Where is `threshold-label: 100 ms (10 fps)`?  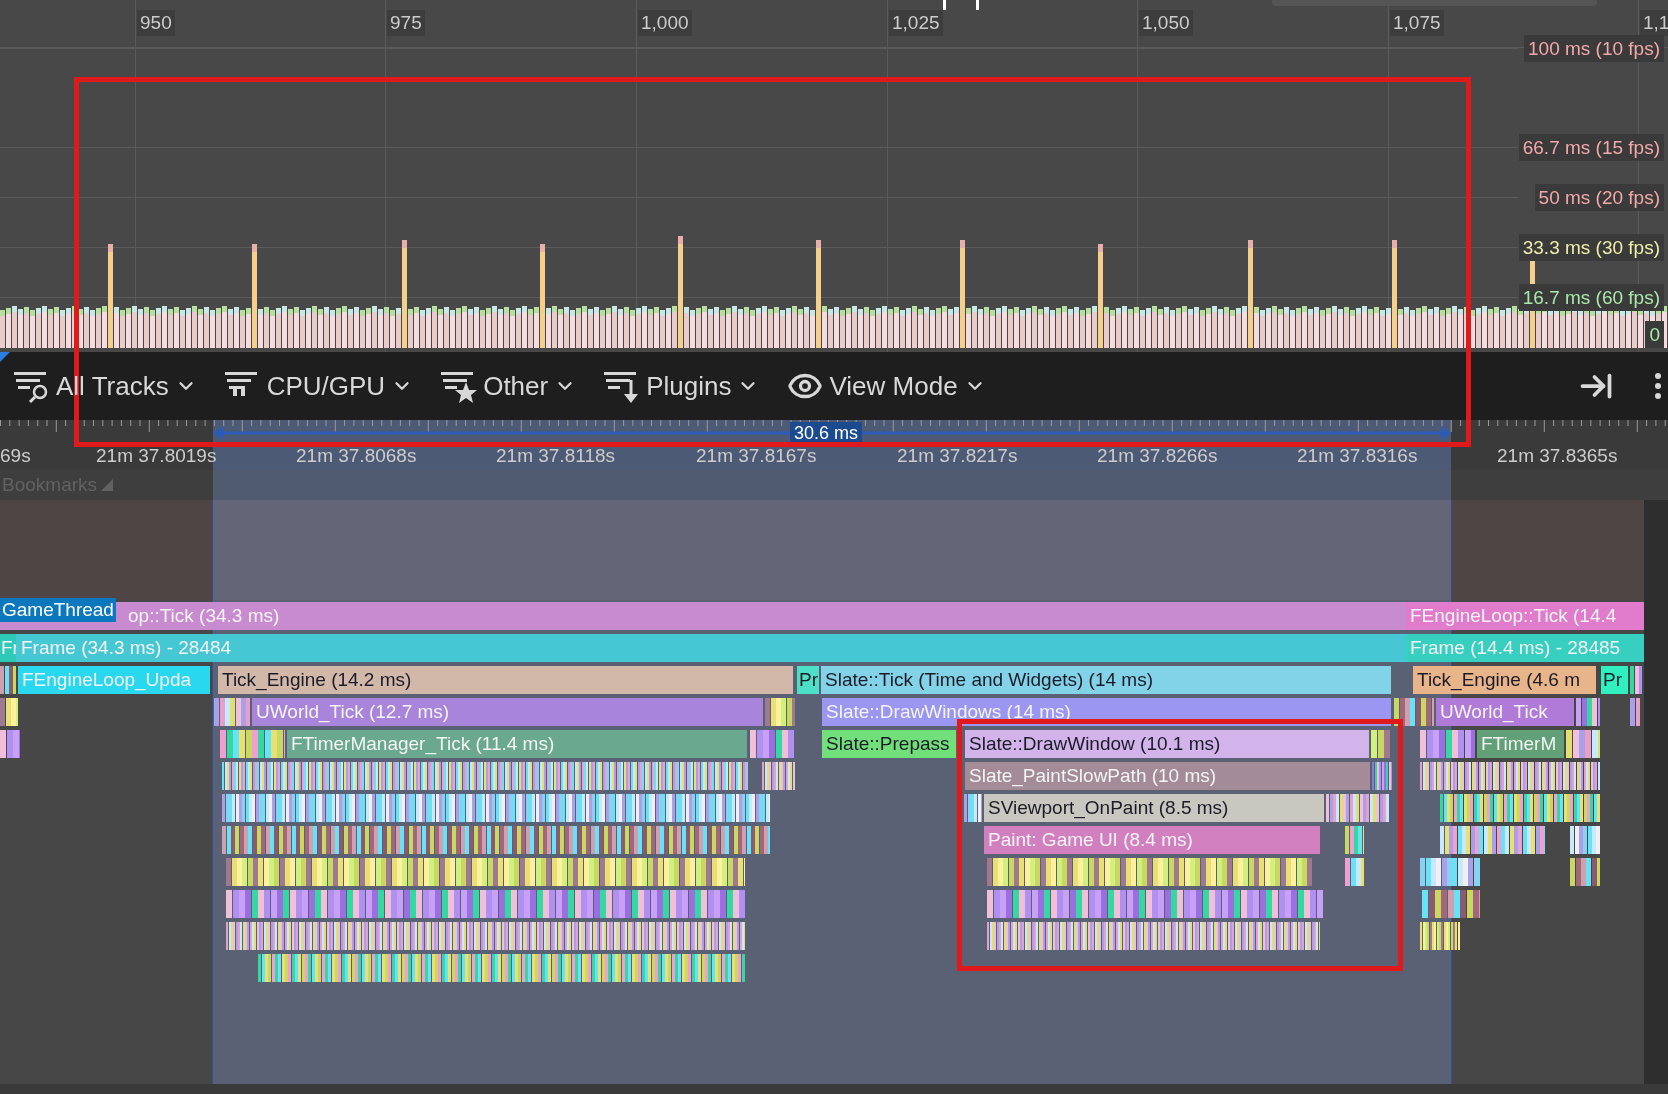 threshold-label: 100 ms (10 fps) is located at coordinates (1594, 48).